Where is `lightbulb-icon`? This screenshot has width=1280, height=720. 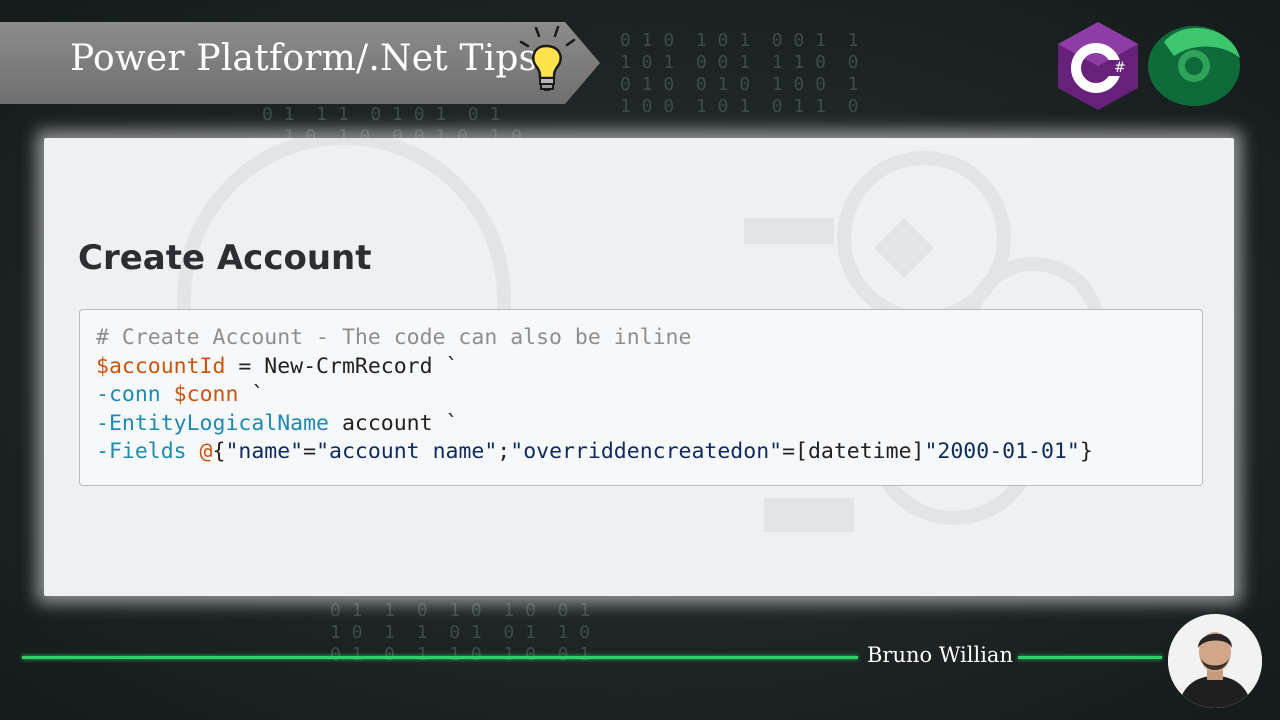 lightbulb-icon is located at coordinates (547, 58).